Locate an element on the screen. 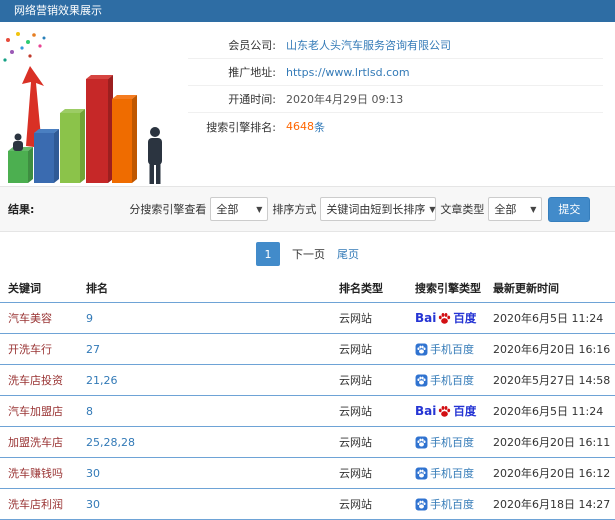  engine-filter-label: 分搜索引擎查看 is located at coordinates (168, 209).